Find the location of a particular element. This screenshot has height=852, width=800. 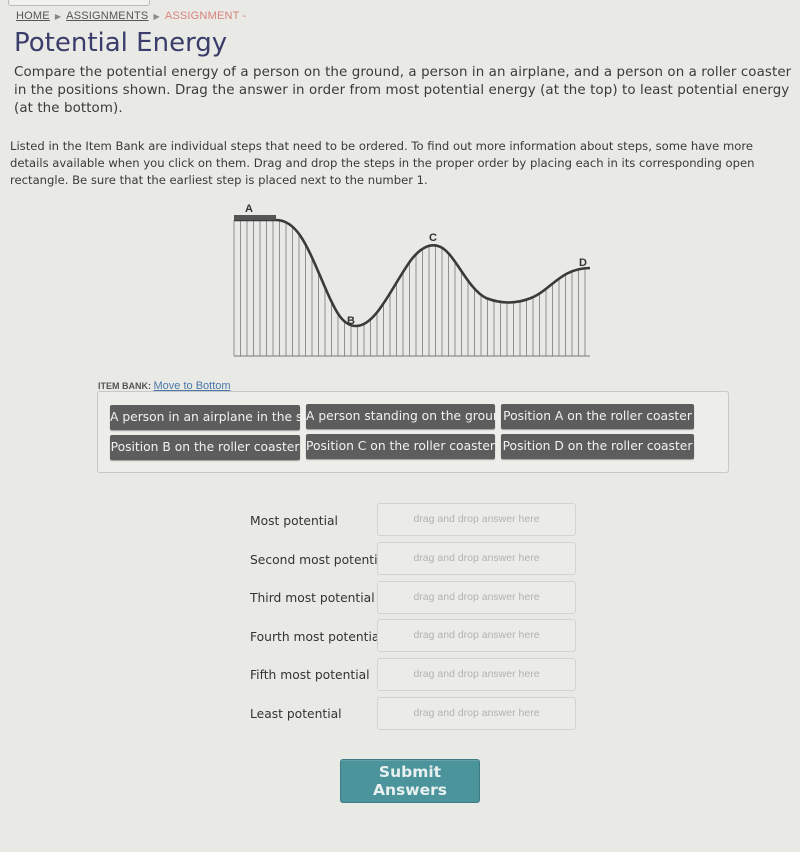

slot-label-6: Least potential is located at coordinates (296, 714).